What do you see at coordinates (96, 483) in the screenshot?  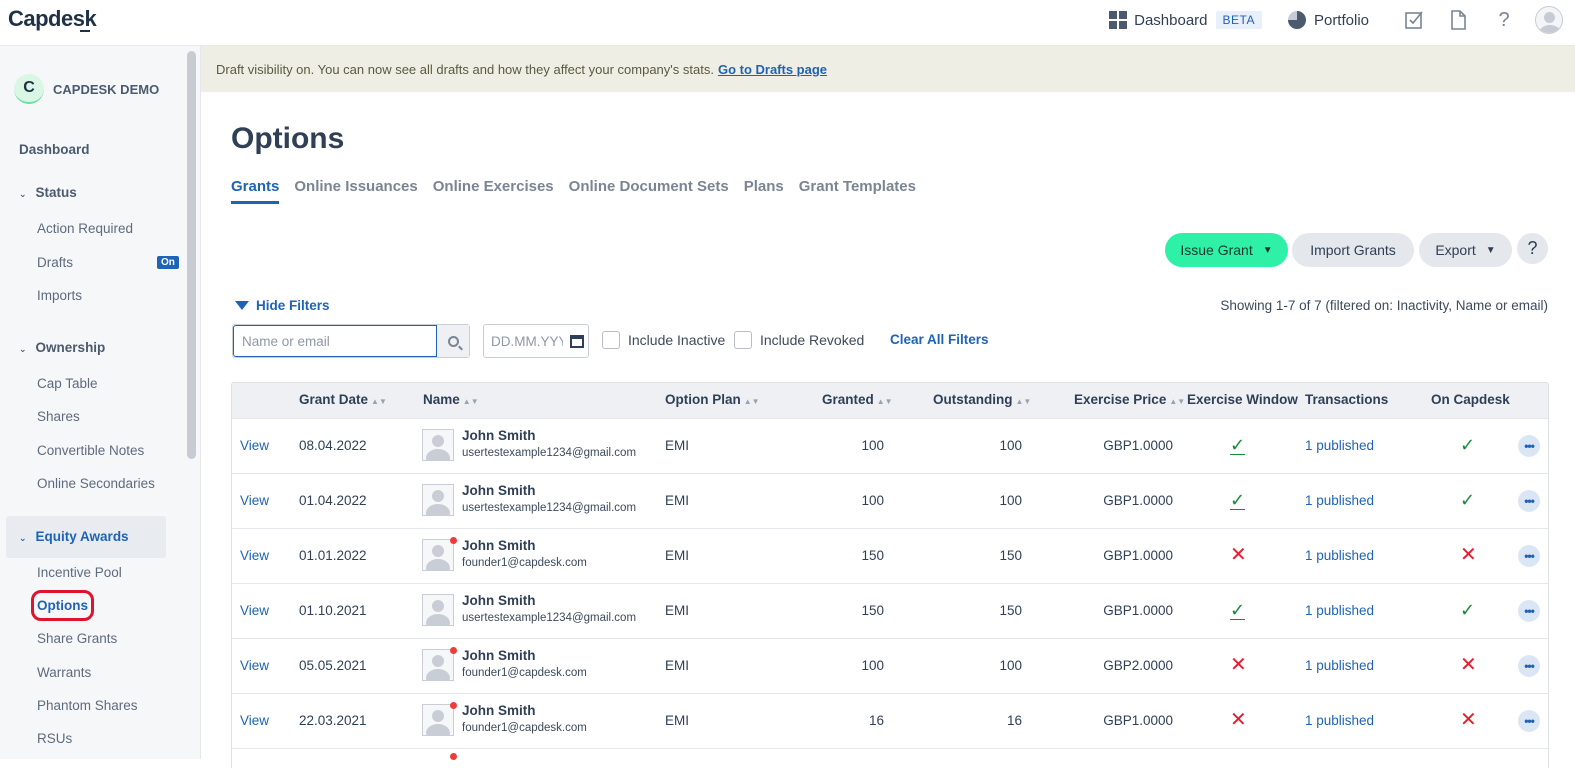 I see `sidebar-item-online-secondaries: Online Secondaries` at bounding box center [96, 483].